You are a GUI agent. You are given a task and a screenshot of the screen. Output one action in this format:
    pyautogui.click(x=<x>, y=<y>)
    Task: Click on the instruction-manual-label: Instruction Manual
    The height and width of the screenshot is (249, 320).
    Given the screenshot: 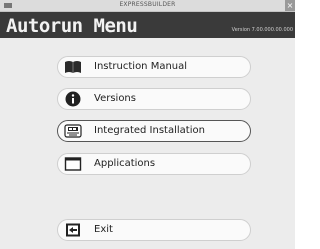 What is the action you would take?
    pyautogui.click(x=141, y=66)
    